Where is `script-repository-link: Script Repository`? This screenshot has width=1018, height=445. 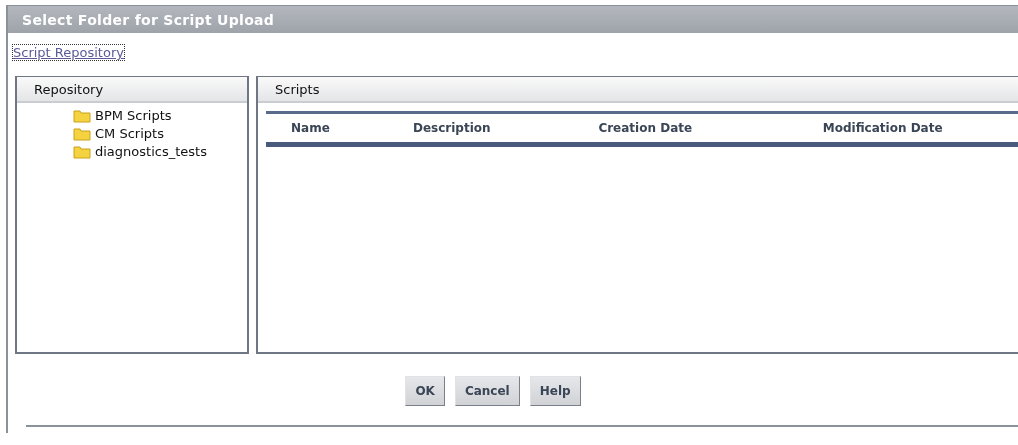
script-repository-link: Script Repository is located at coordinates (68, 52).